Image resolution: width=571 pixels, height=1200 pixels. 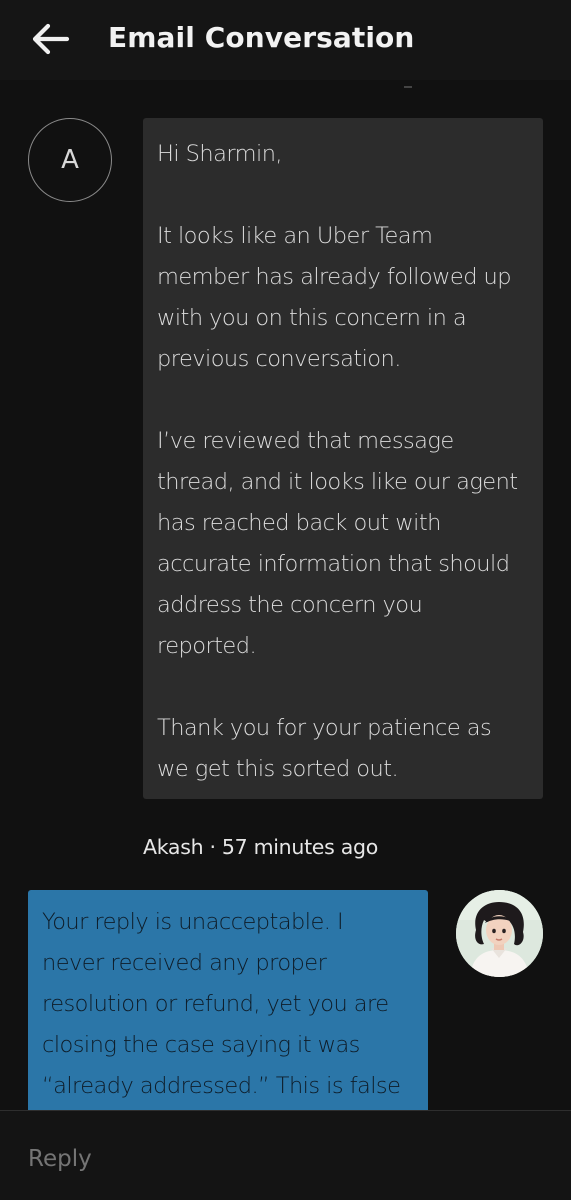 What do you see at coordinates (201, 1045) in the screenshot?
I see `message-line: closing the case saying it was` at bounding box center [201, 1045].